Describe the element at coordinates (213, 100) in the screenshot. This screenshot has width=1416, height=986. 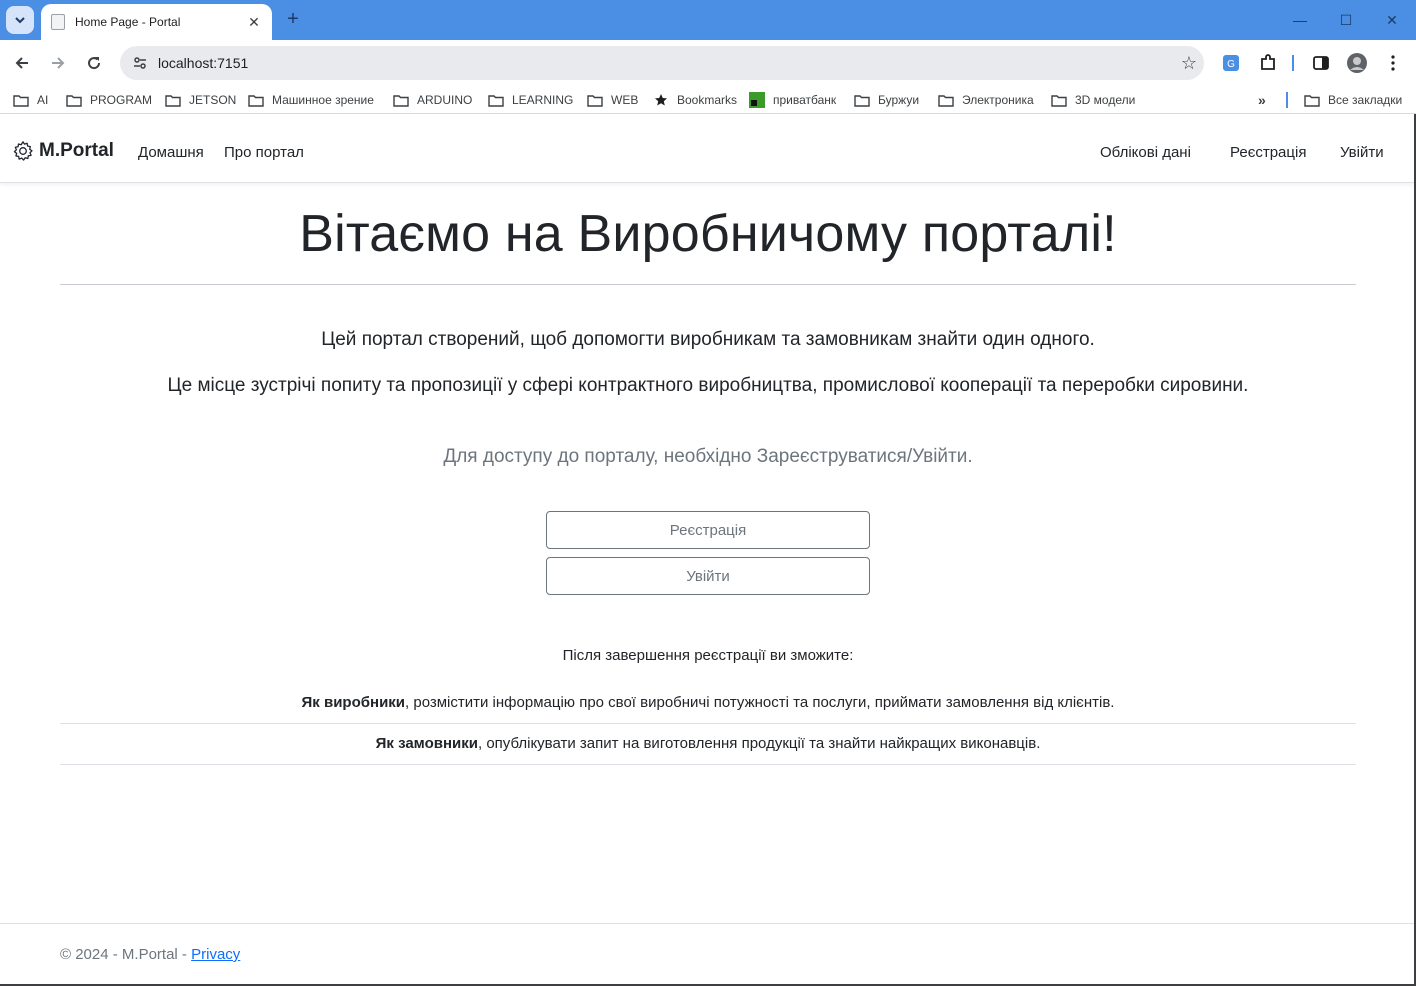
I see `bookmark-label: JETSON` at that location.